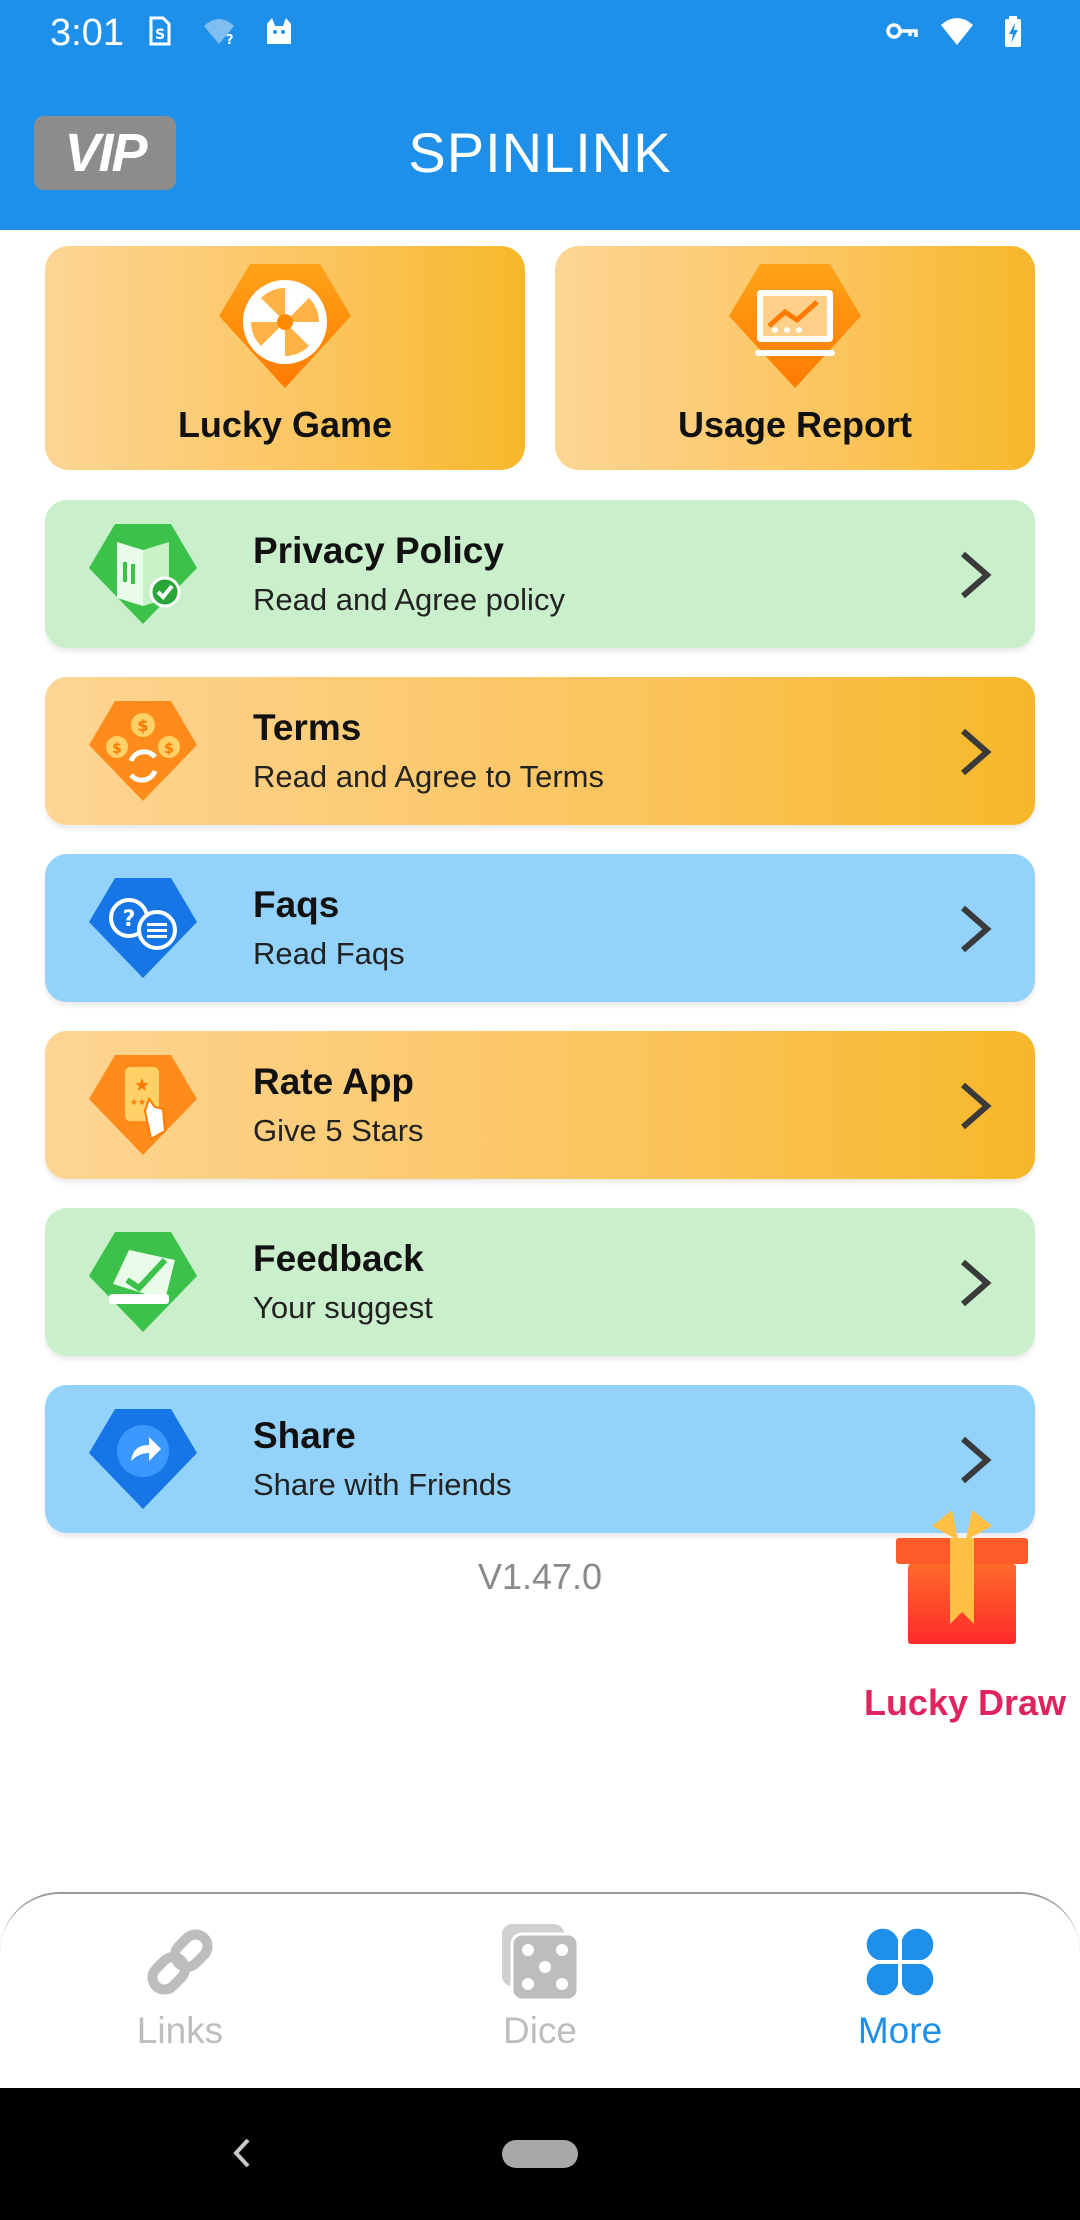  What do you see at coordinates (540, 574) in the screenshot?
I see `privacy-policy-row: Privacy Policy Read and Agree policy` at bounding box center [540, 574].